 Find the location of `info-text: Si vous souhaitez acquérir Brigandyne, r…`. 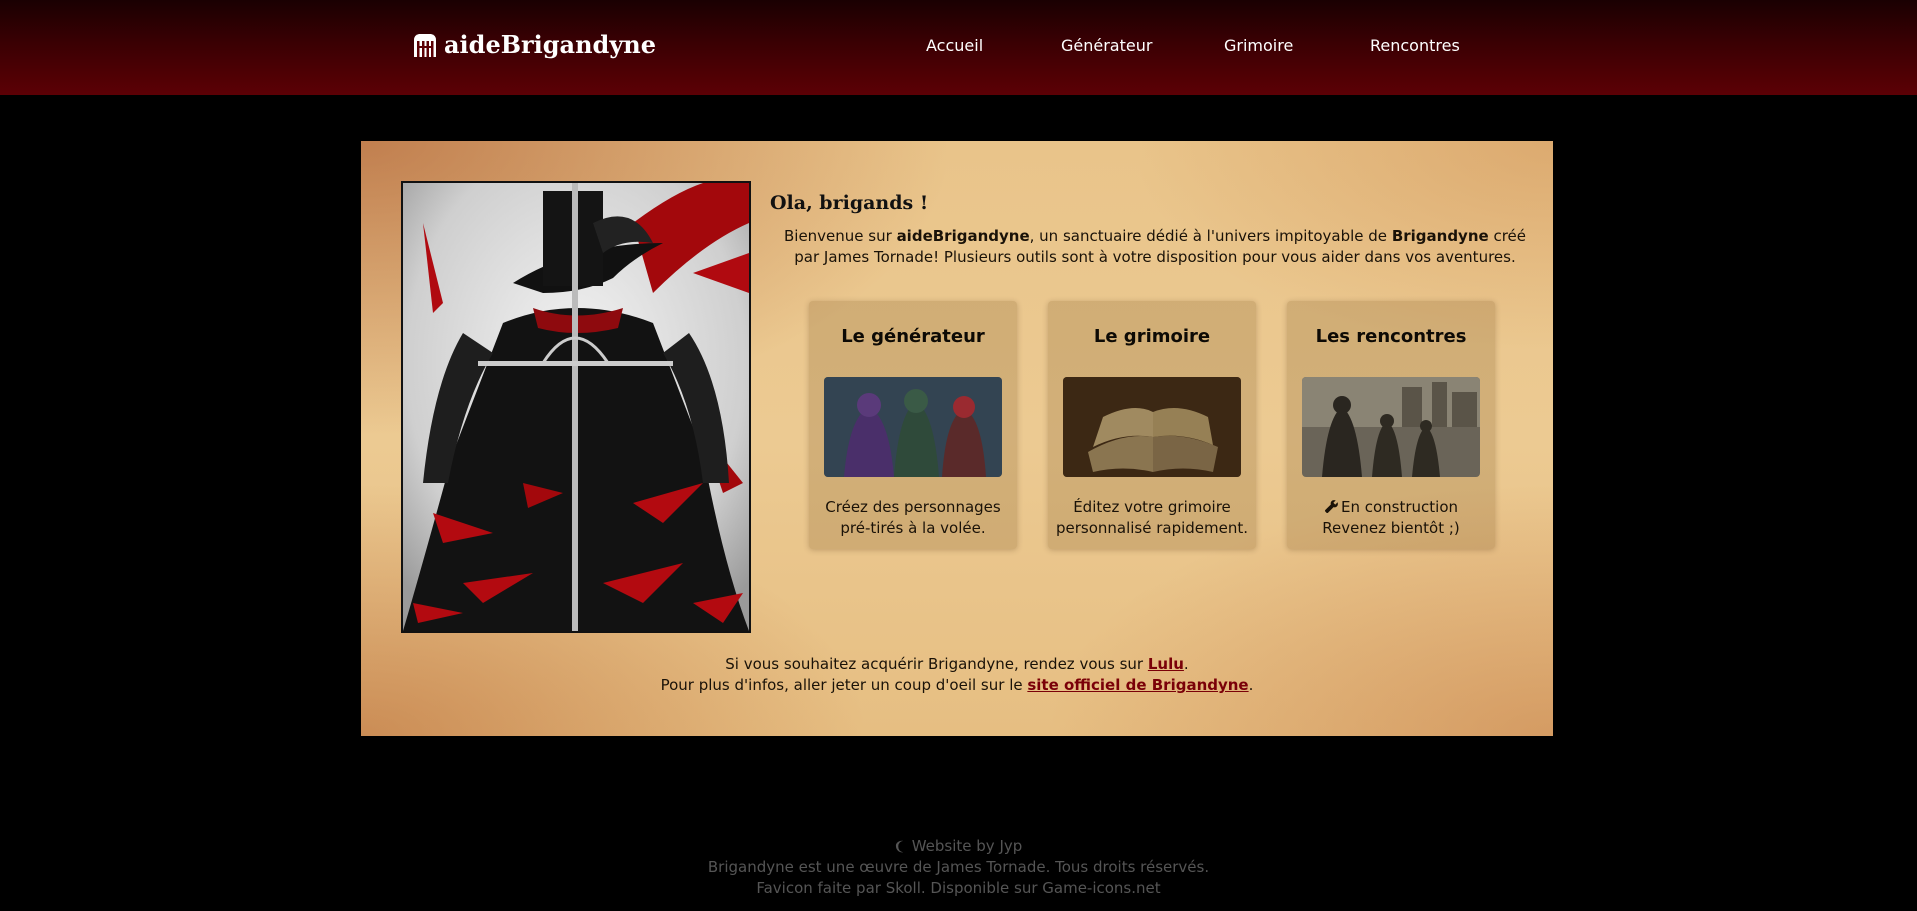

info-text: Si vous souhaitez acquérir Brigandyne, r… is located at coordinates (936, 664).